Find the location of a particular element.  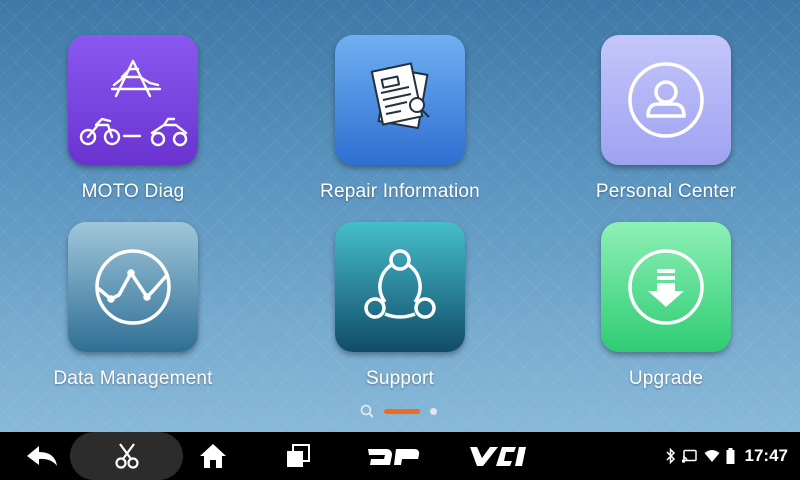

support-tile is located at coordinates (400, 287).